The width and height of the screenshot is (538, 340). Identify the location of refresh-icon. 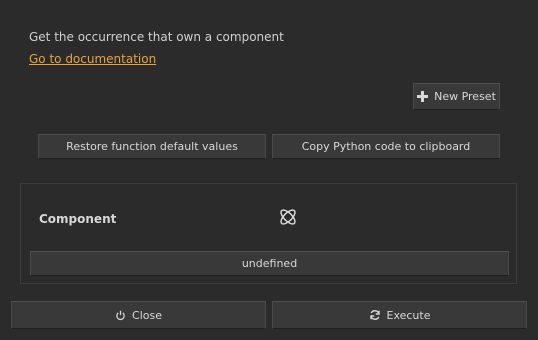
(375, 315).